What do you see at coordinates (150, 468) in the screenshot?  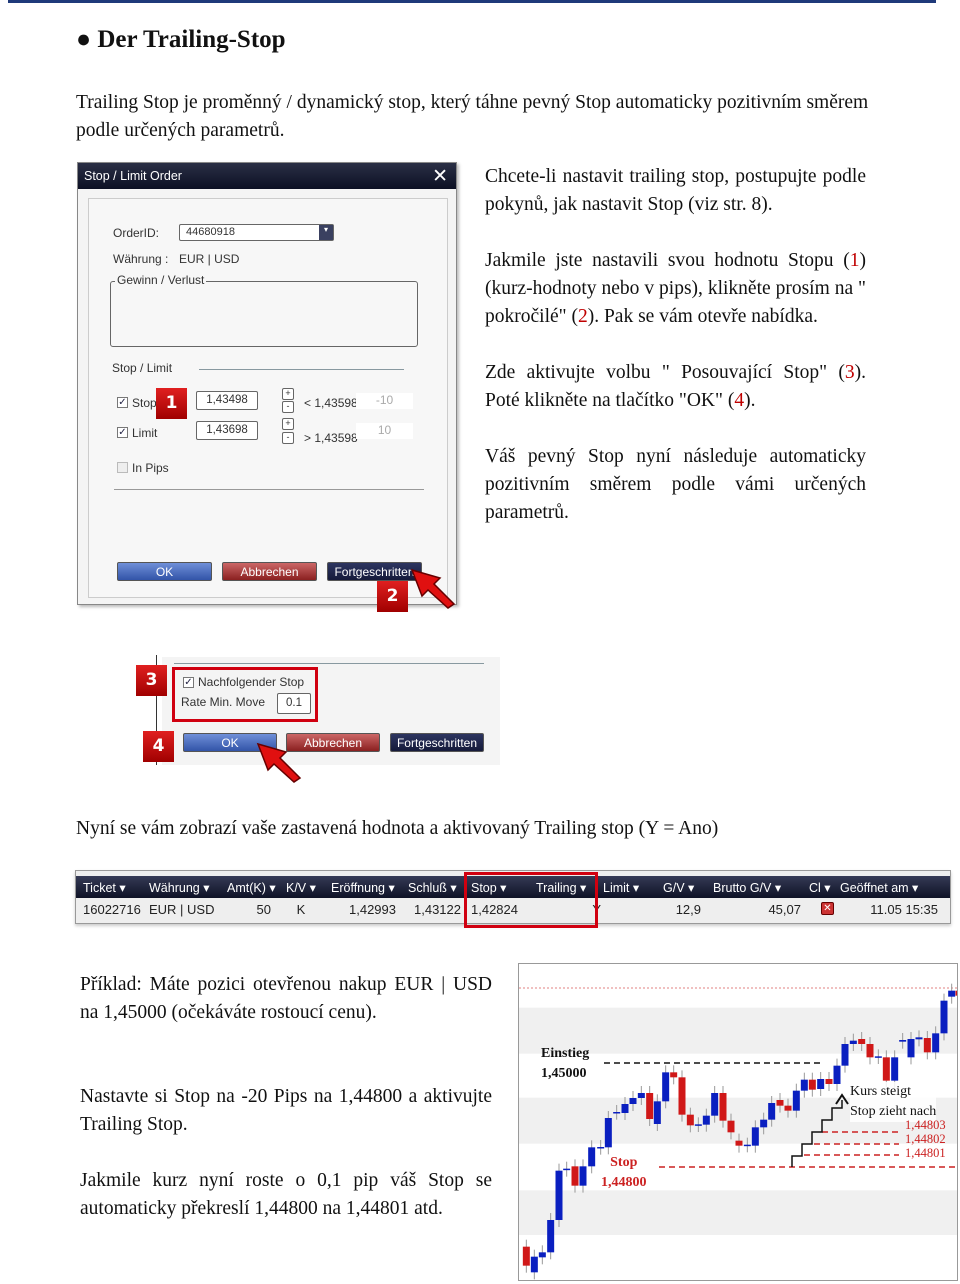 I see `in-pips-label: In Pips` at bounding box center [150, 468].